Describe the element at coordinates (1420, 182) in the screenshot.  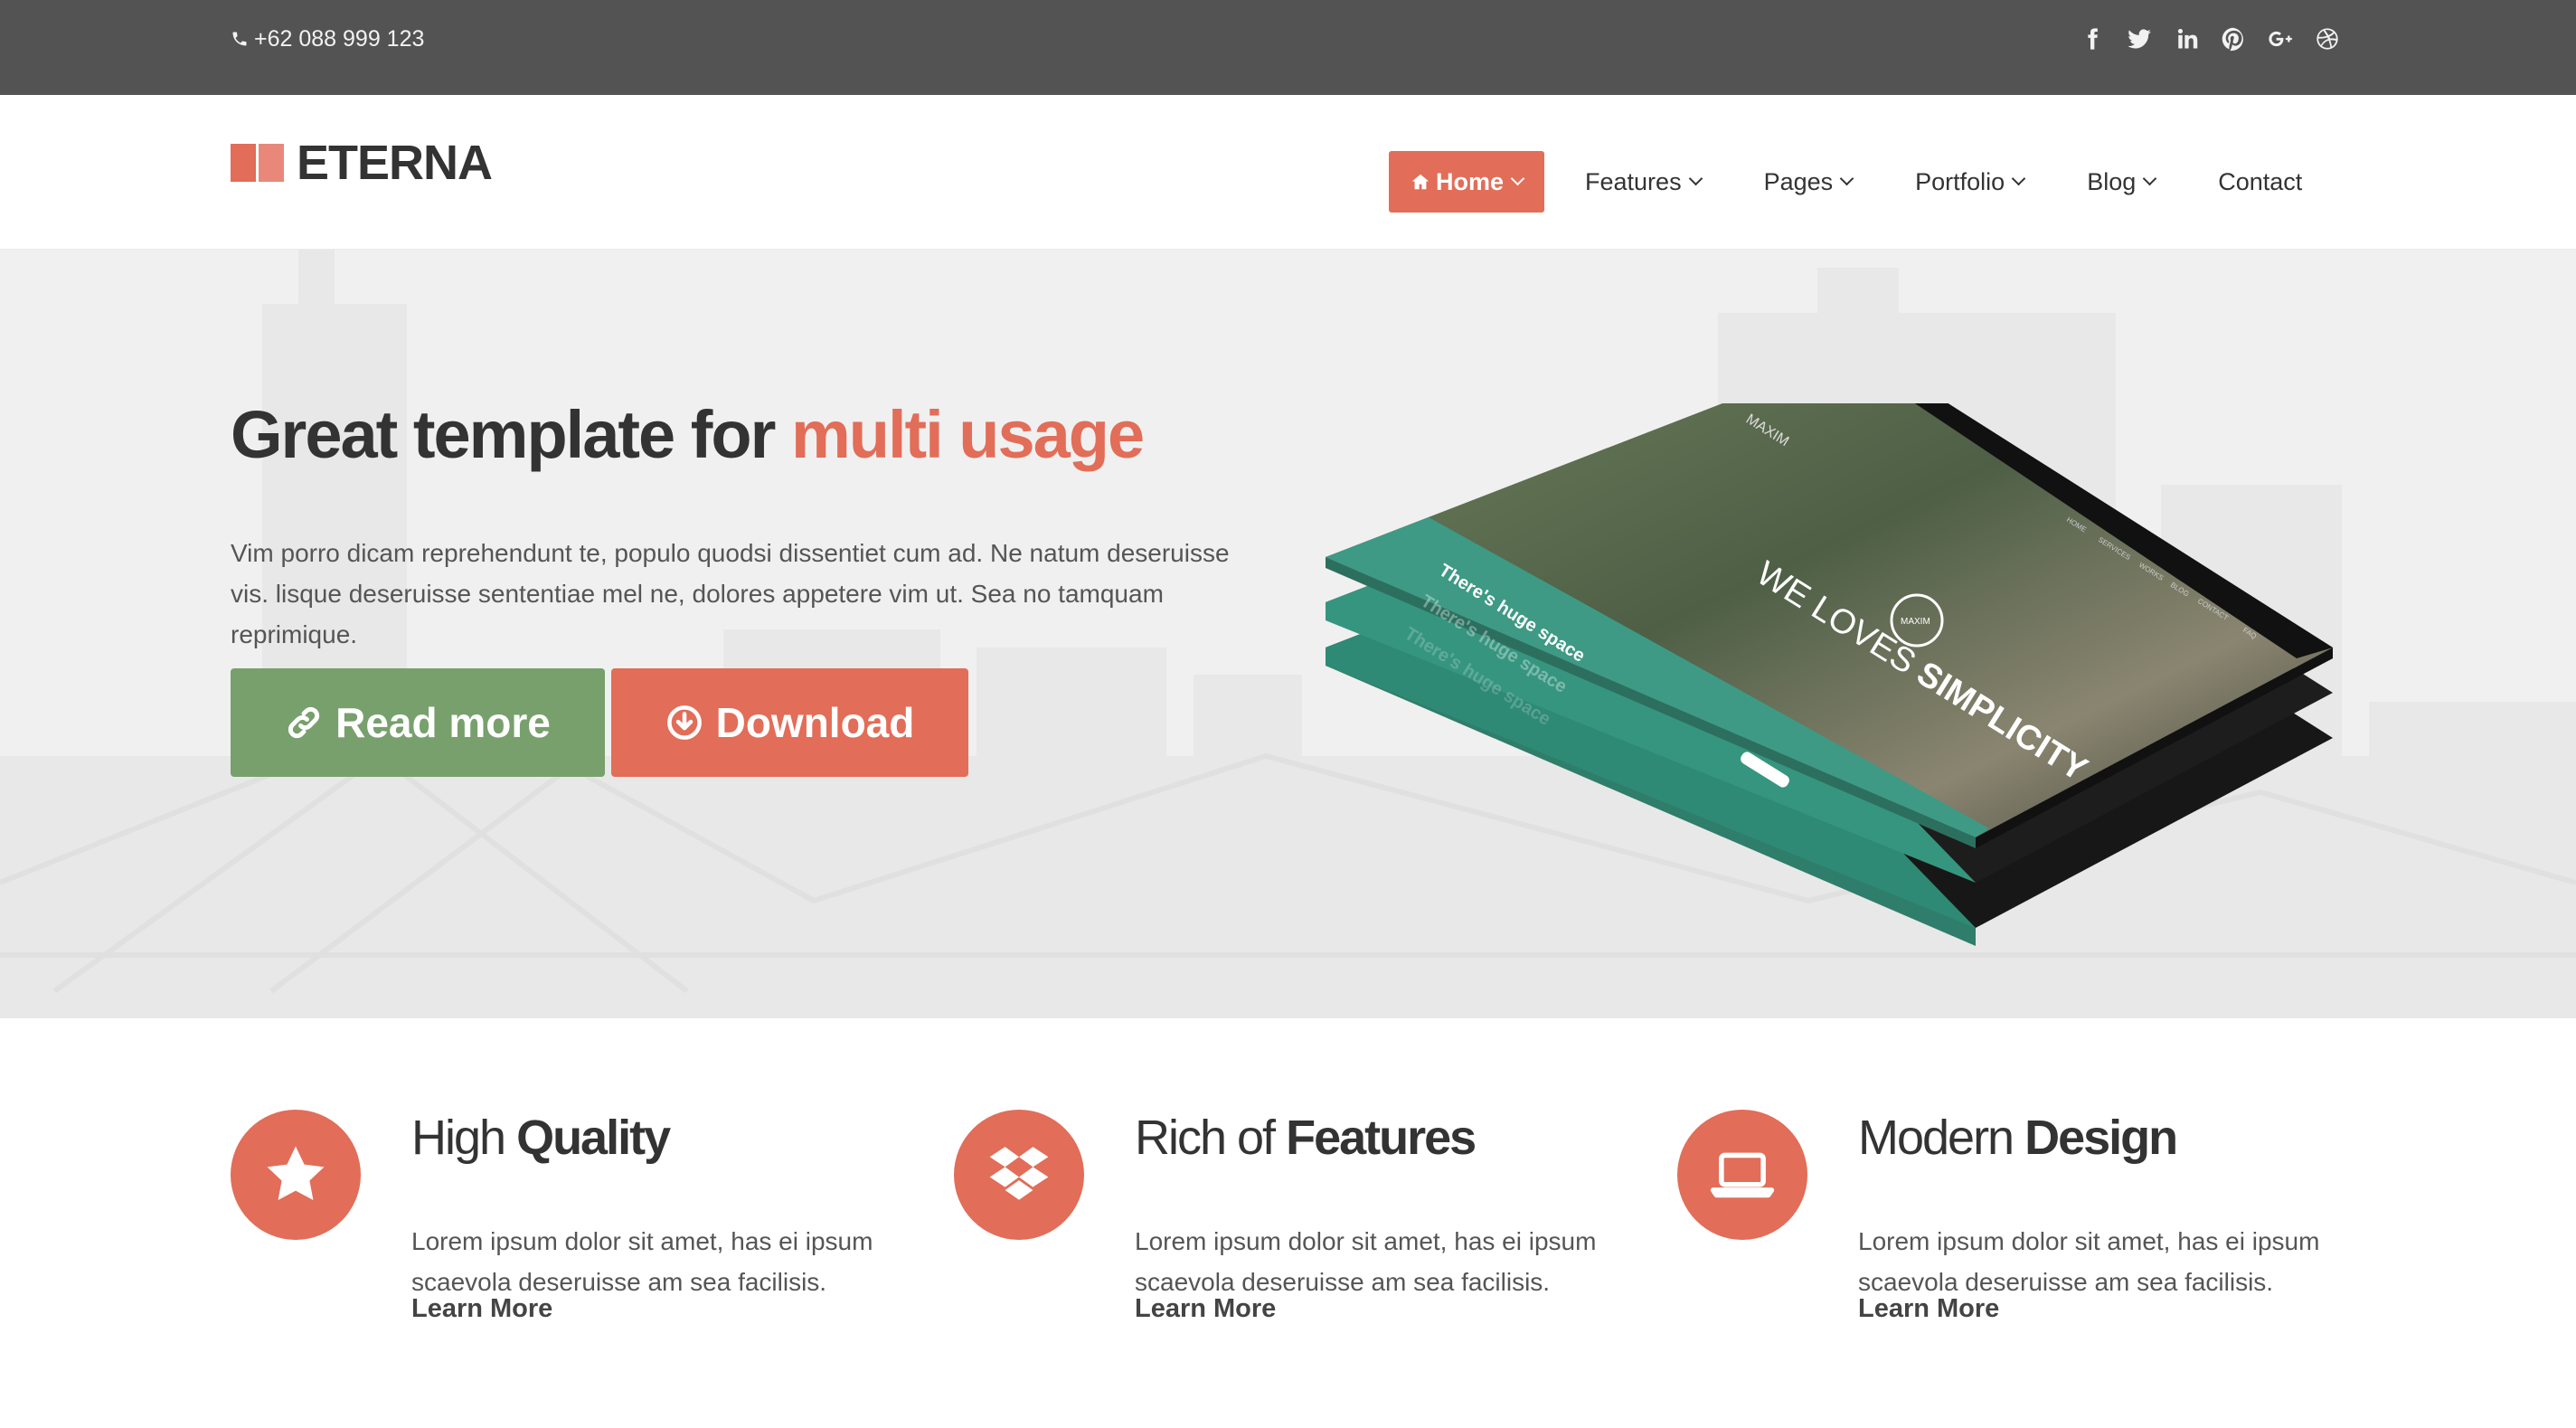
I see `home-icon` at that location.